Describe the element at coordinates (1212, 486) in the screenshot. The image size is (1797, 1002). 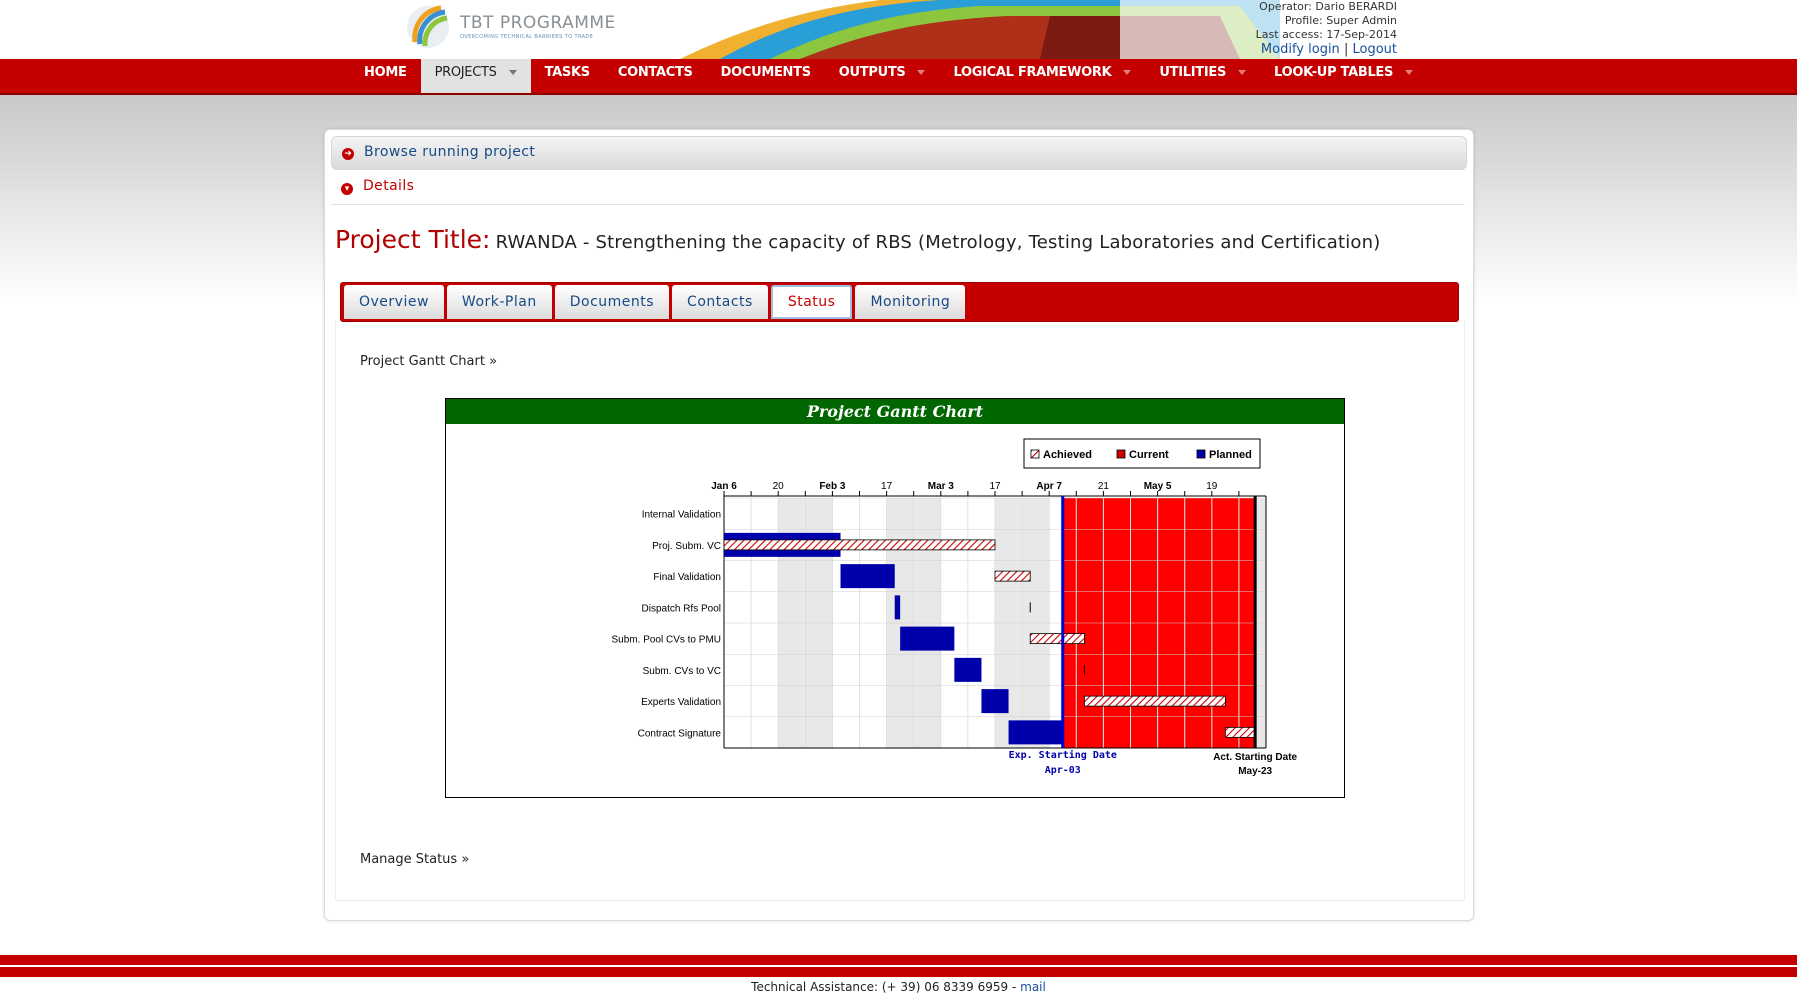
I see `chart-tick-label: 19` at that location.